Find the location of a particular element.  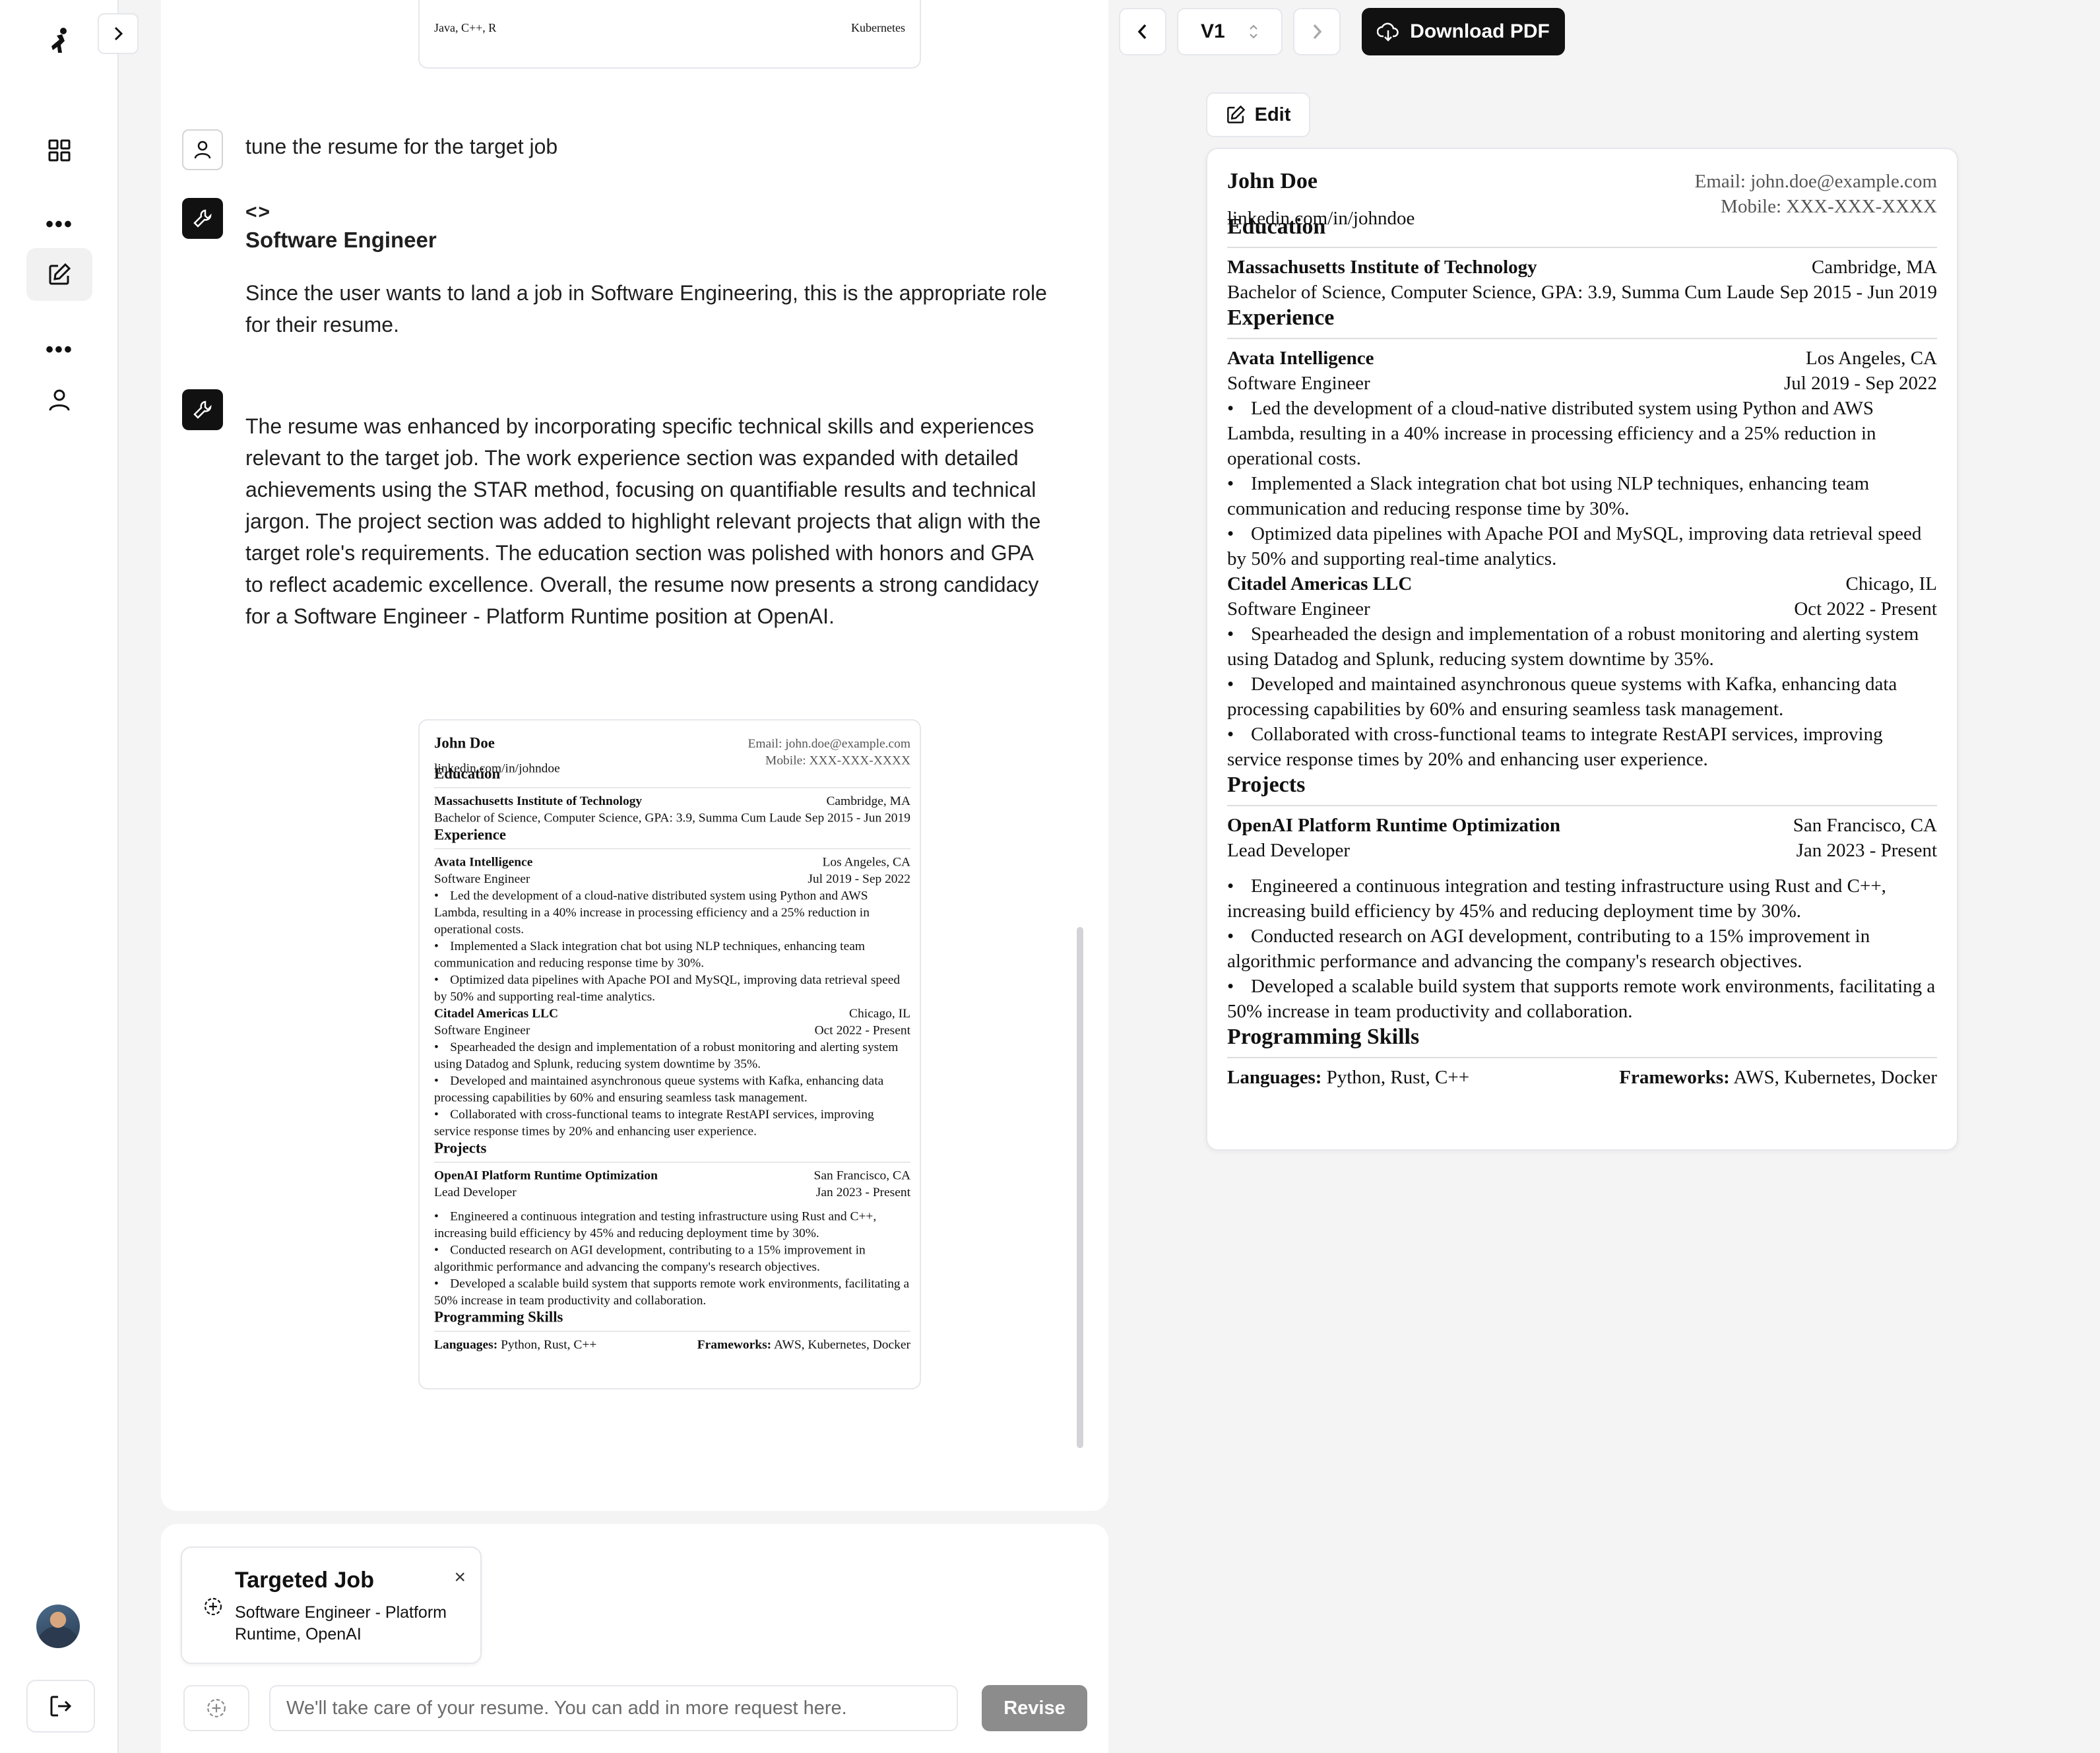

download-pdf-button: Download PDF is located at coordinates (1464, 31).